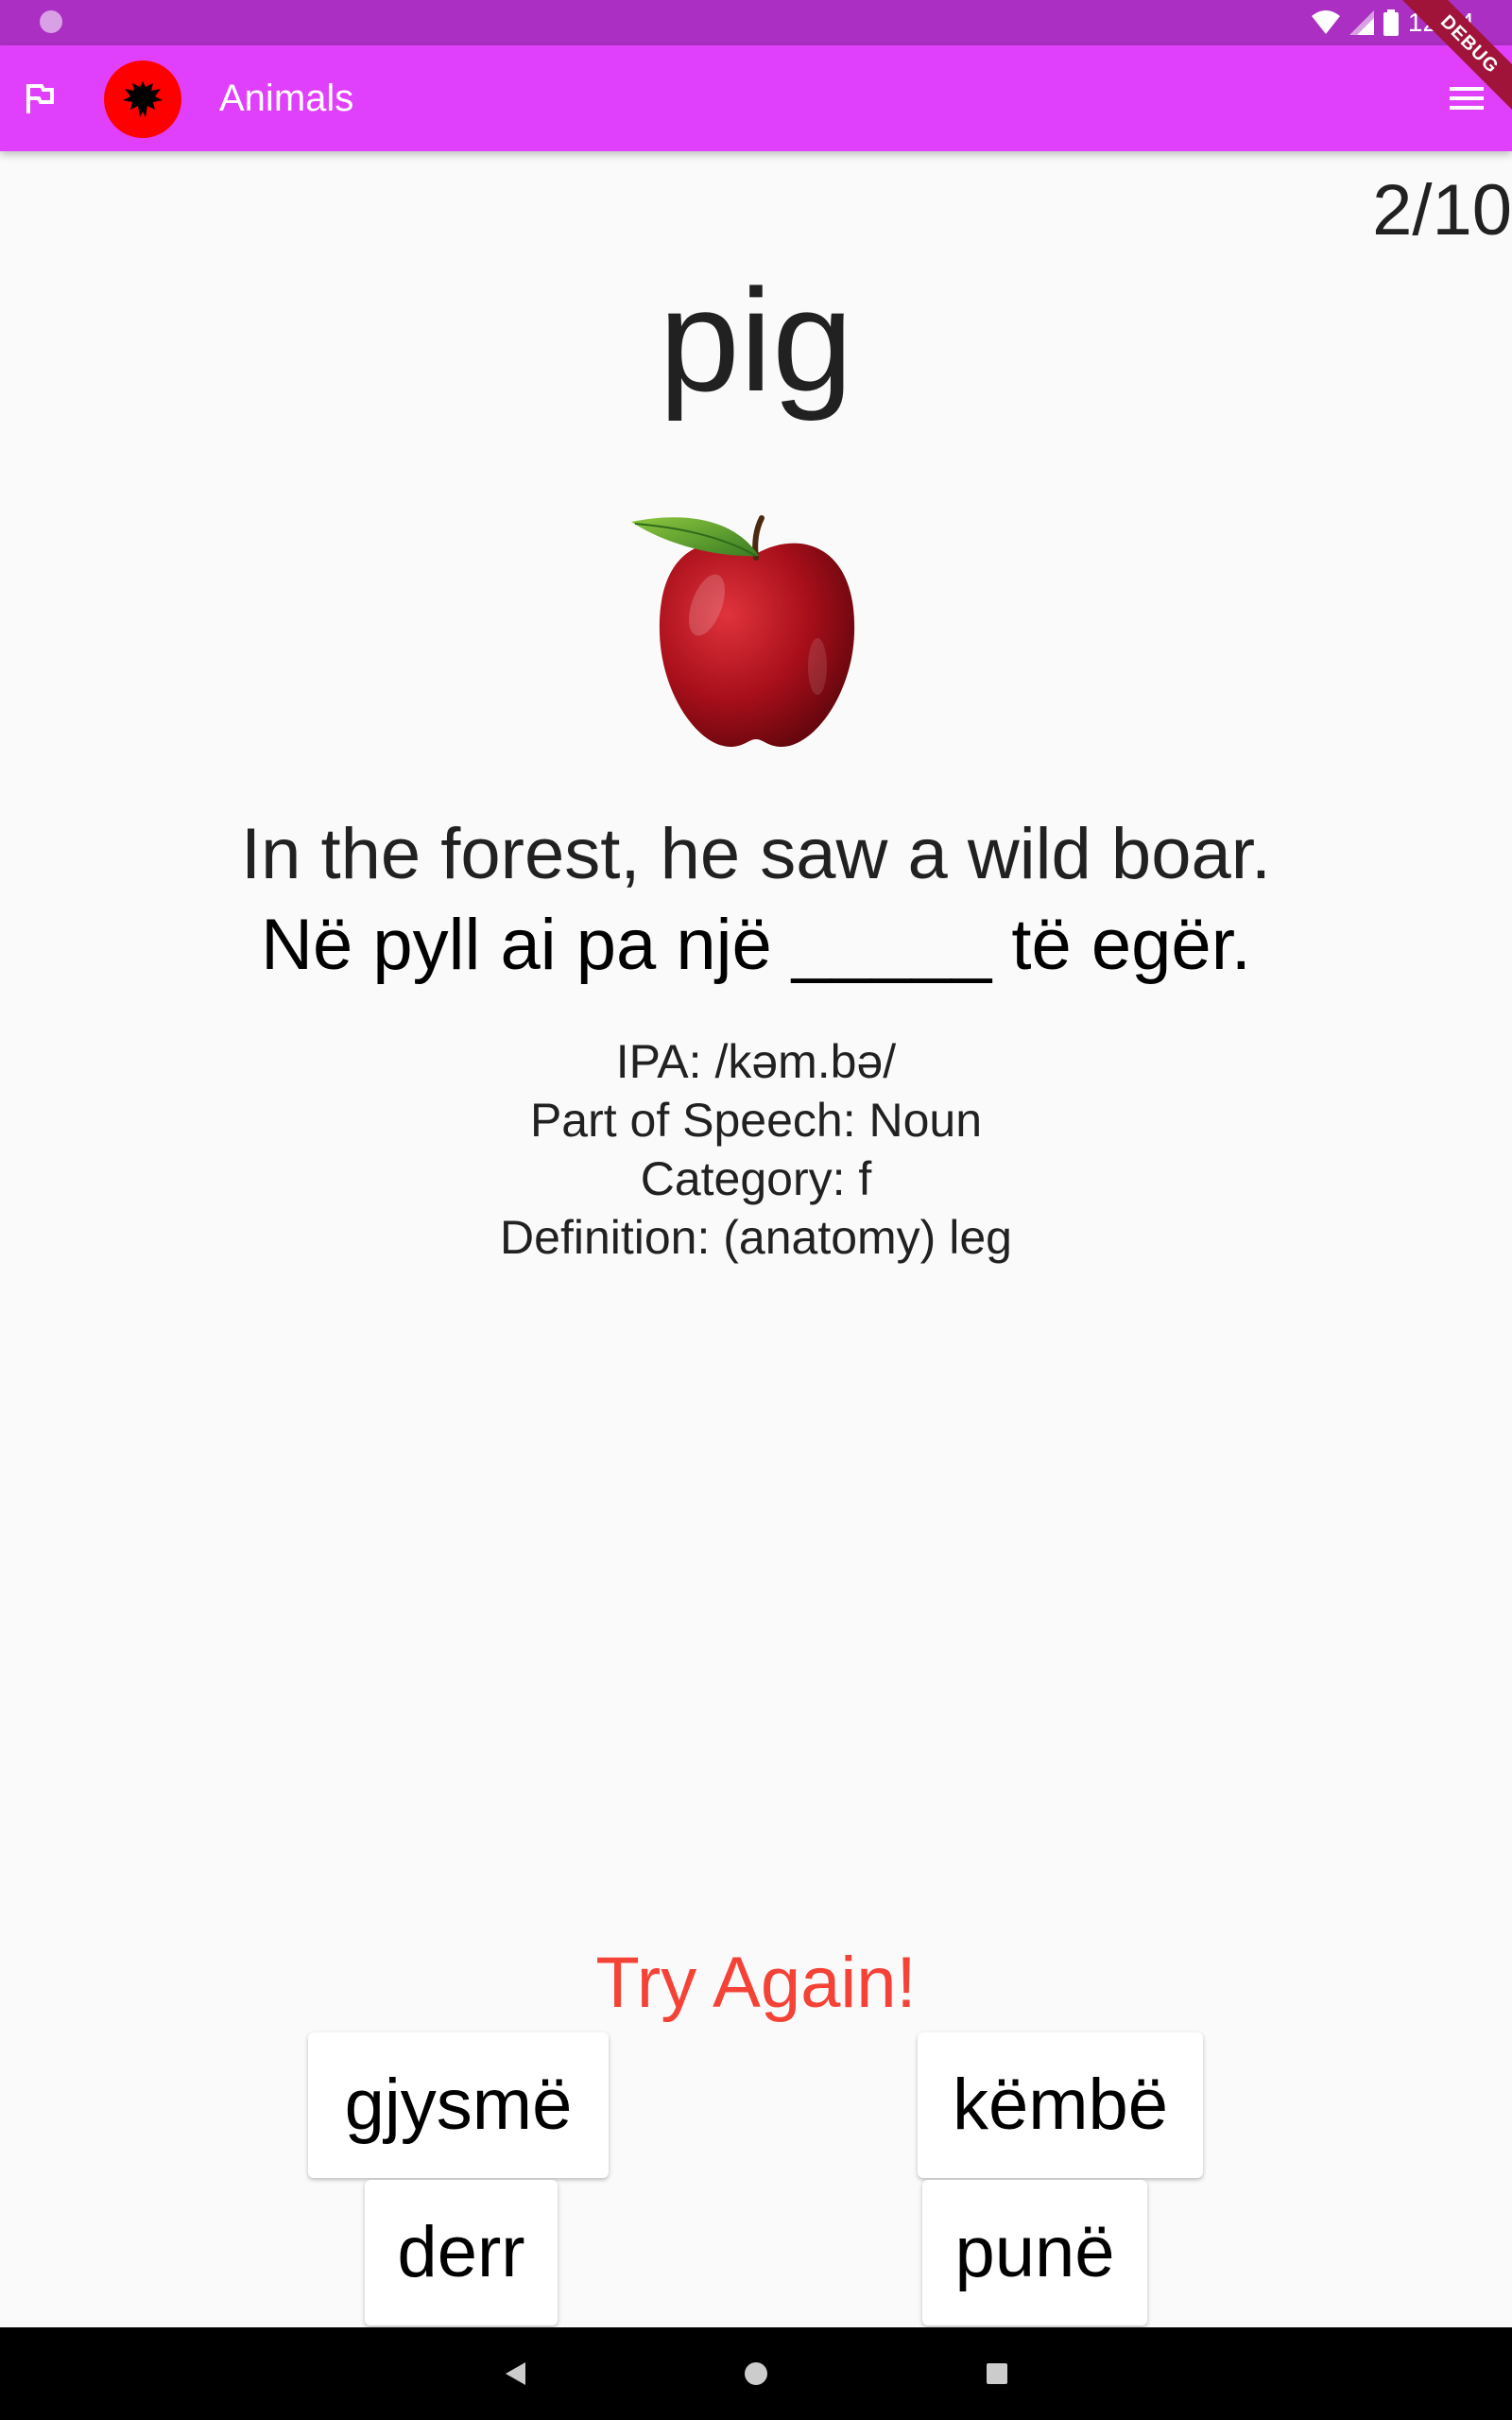  I want to click on sentence-albanian: Në pyll ai pa një _____ të egër., so click(756, 945).